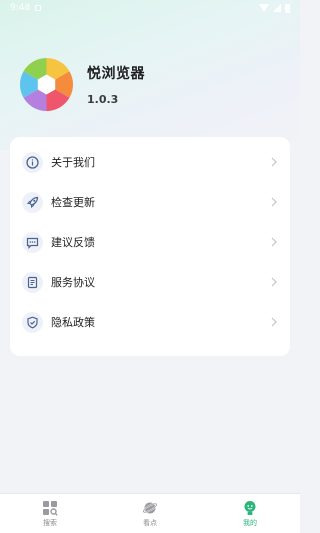 This screenshot has height=533, width=320. Describe the element at coordinates (73, 242) in the screenshot. I see `menu-item-label: 建议反馈` at that location.